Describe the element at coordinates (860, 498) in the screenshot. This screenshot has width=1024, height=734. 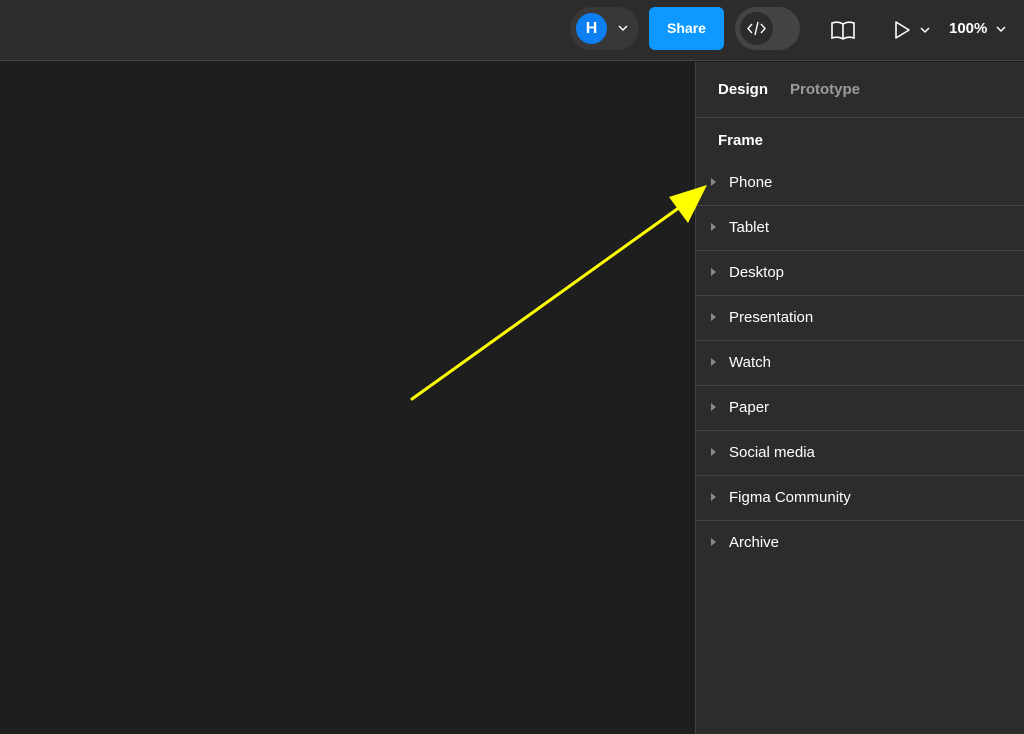
I see `frame-item-figma-community: Figma Community` at that location.